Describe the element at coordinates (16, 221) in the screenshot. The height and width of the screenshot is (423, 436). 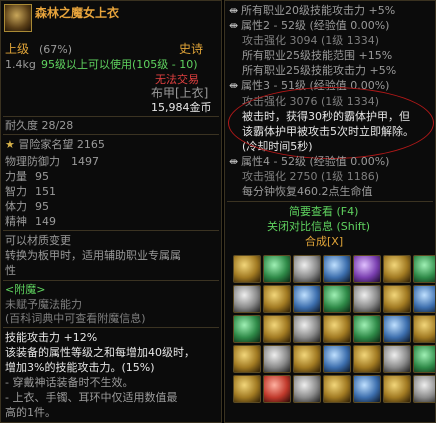
I see `stat-label: 精神` at that location.